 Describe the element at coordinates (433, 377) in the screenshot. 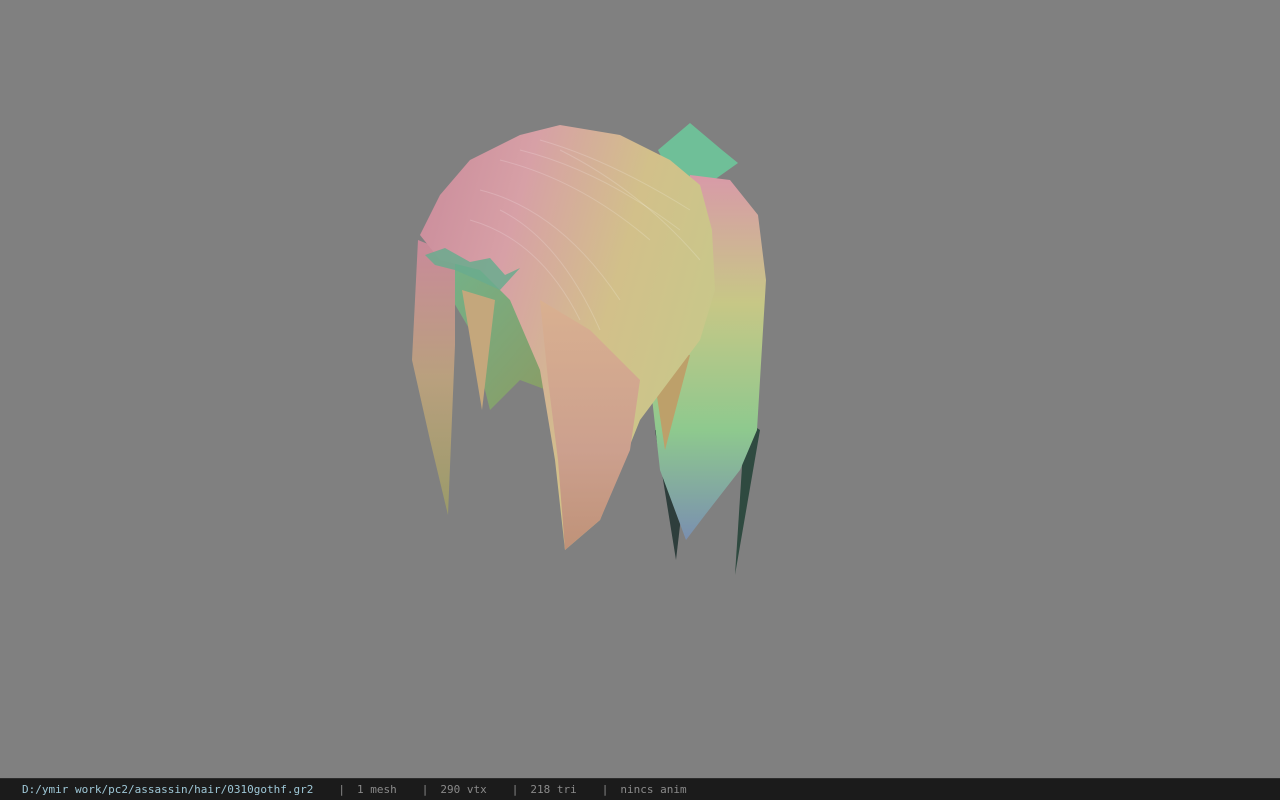

I see `hair-left-side` at that location.